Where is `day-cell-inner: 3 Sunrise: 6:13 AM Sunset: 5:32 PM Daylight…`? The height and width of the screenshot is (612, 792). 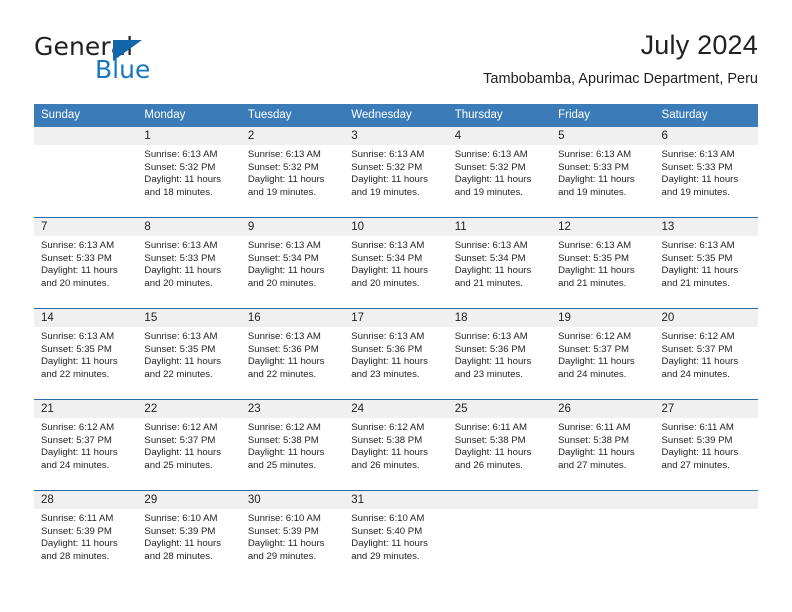 day-cell-inner: 3 Sunrise: 6:13 AM Sunset: 5:32 PM Daylight… is located at coordinates (396, 172).